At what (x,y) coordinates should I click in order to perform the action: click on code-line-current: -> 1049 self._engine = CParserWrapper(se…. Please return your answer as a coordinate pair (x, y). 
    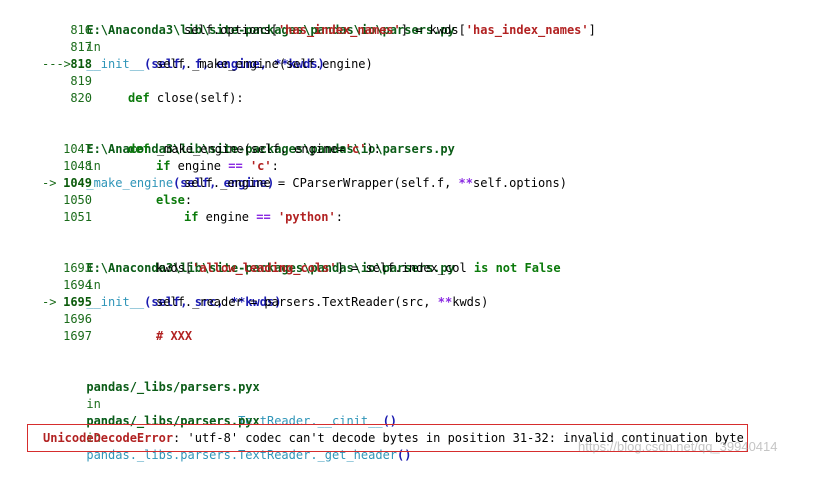
    Looking at the image, I should click on (412, 183).